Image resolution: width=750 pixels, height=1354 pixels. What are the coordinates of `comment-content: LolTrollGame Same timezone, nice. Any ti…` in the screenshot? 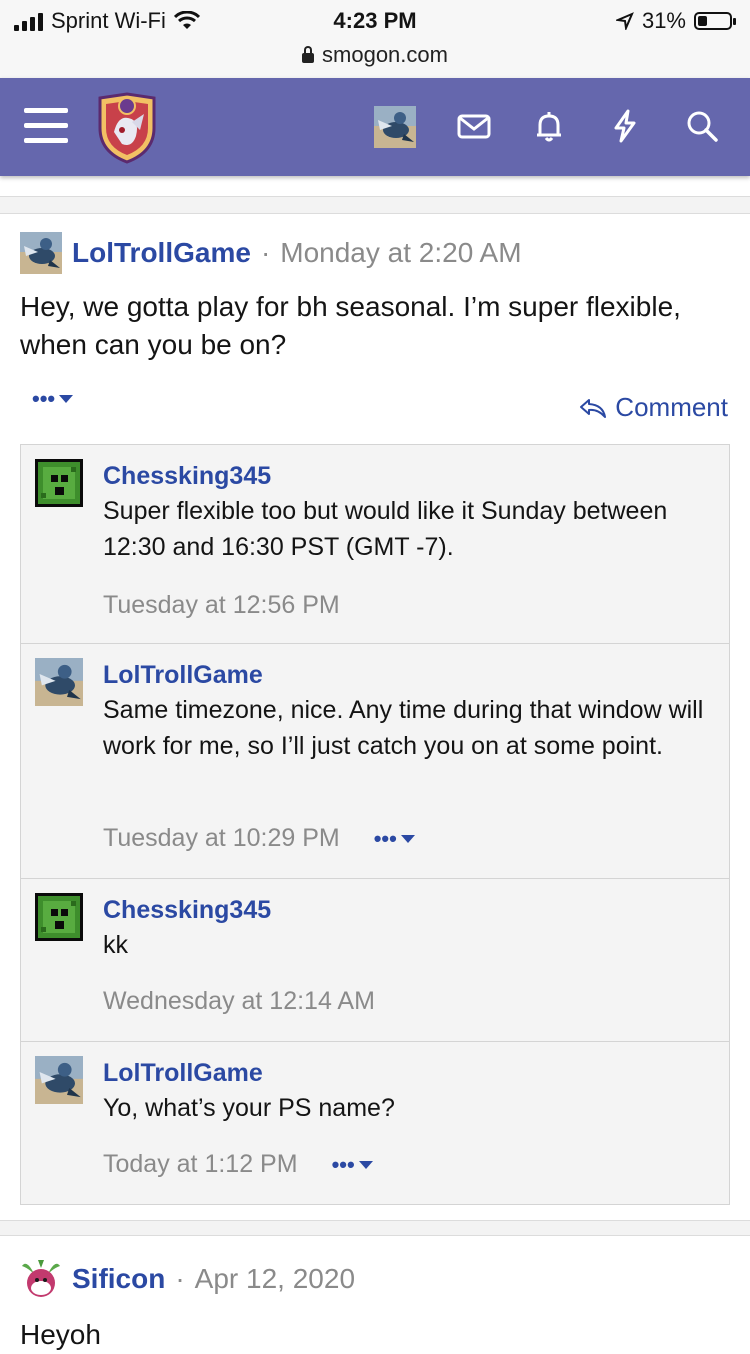 It's located at (408, 711).